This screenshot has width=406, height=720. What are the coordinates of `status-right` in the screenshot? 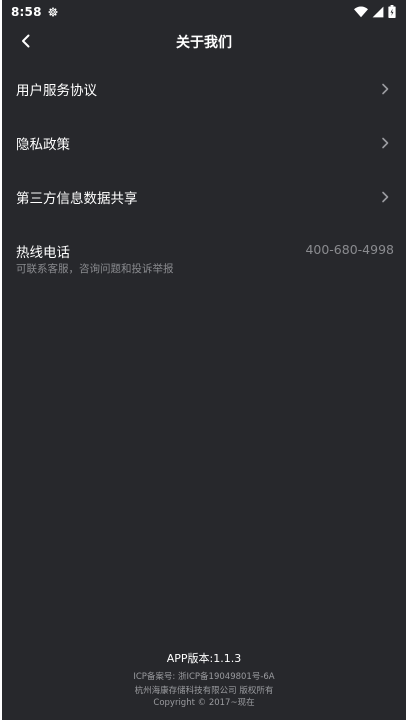 It's located at (375, 12).